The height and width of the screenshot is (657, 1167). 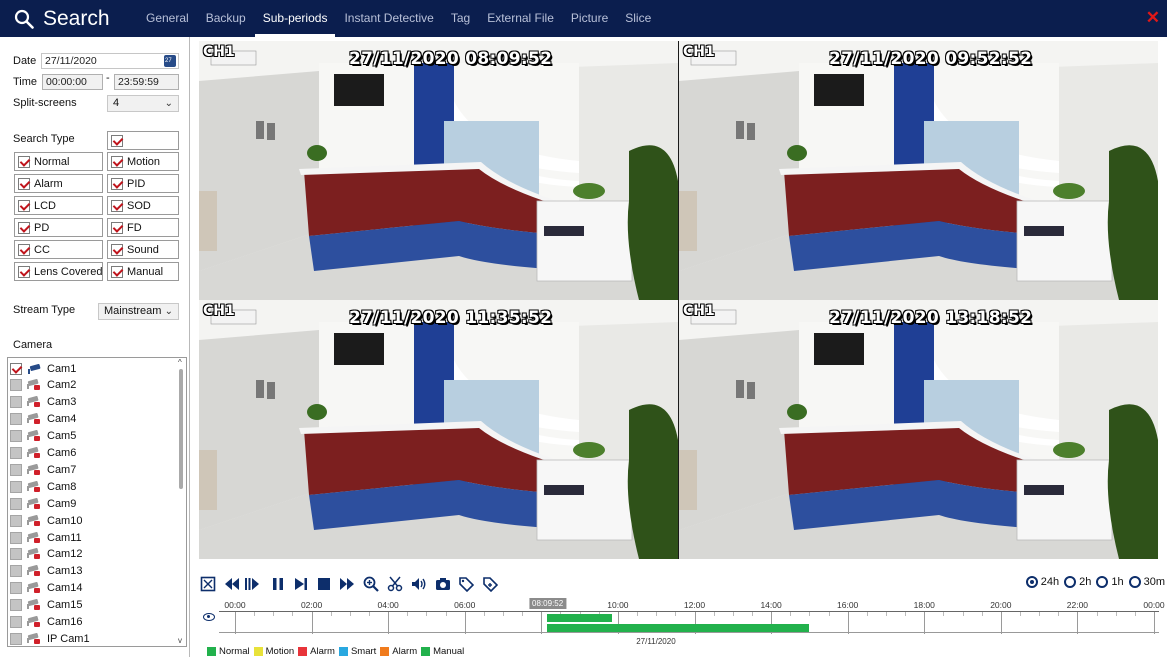 I want to click on stop-icon, so click(x=324, y=584).